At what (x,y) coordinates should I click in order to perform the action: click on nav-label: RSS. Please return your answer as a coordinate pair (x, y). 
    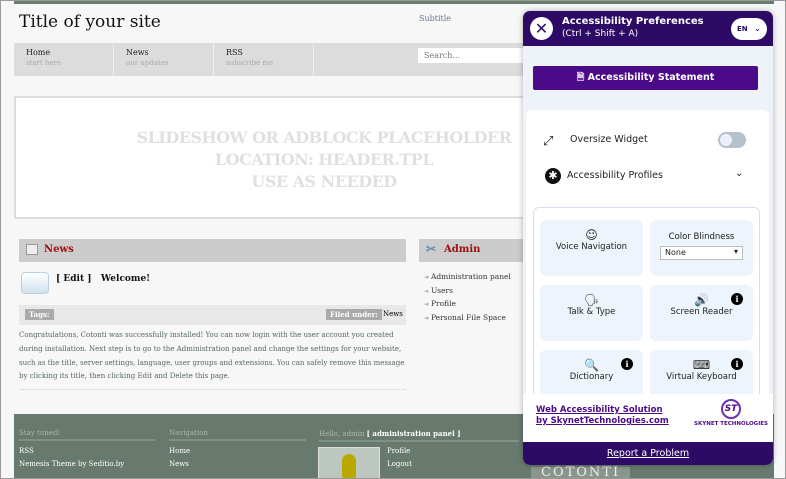
    Looking at the image, I should click on (234, 52).